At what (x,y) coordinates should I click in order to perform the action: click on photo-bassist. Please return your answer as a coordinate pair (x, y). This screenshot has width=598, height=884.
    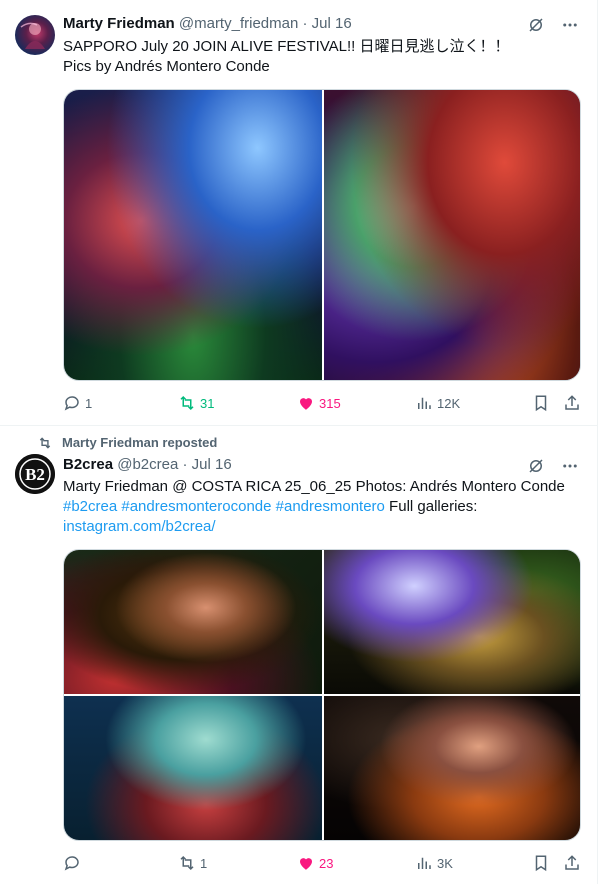
    Looking at the image, I should click on (452, 235).